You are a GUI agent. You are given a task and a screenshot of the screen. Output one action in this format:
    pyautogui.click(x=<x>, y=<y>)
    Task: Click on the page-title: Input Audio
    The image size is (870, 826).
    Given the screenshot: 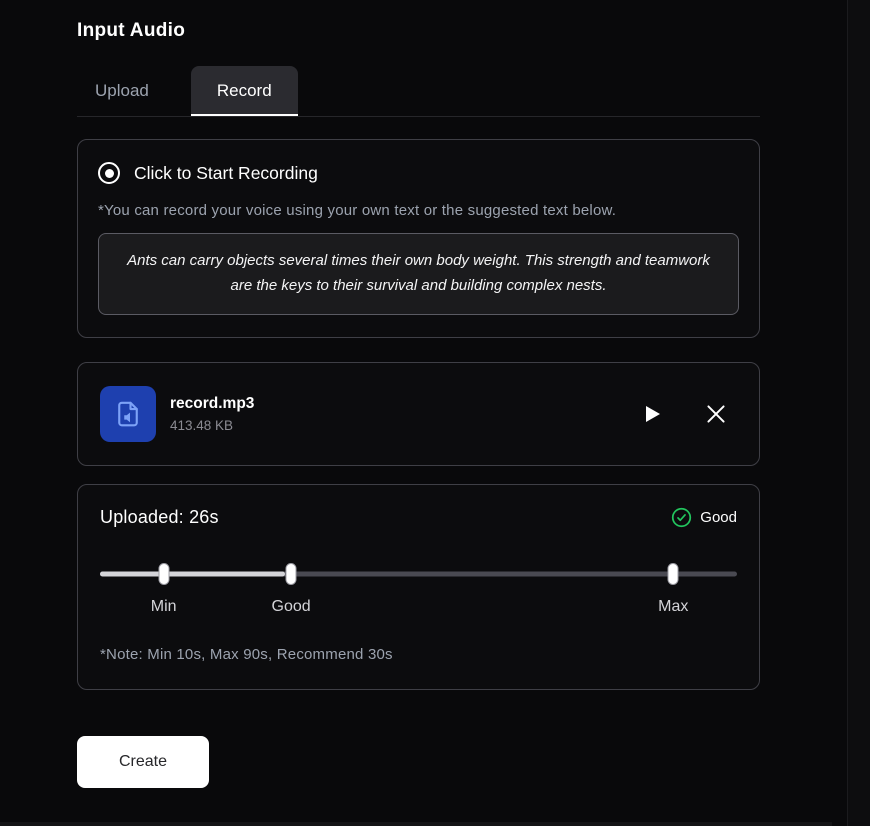 What is the action you would take?
    pyautogui.click(x=131, y=30)
    